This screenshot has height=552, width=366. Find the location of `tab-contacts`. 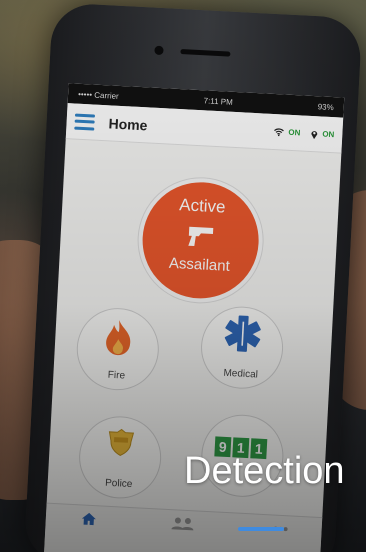

tab-contacts is located at coordinates (182, 524).